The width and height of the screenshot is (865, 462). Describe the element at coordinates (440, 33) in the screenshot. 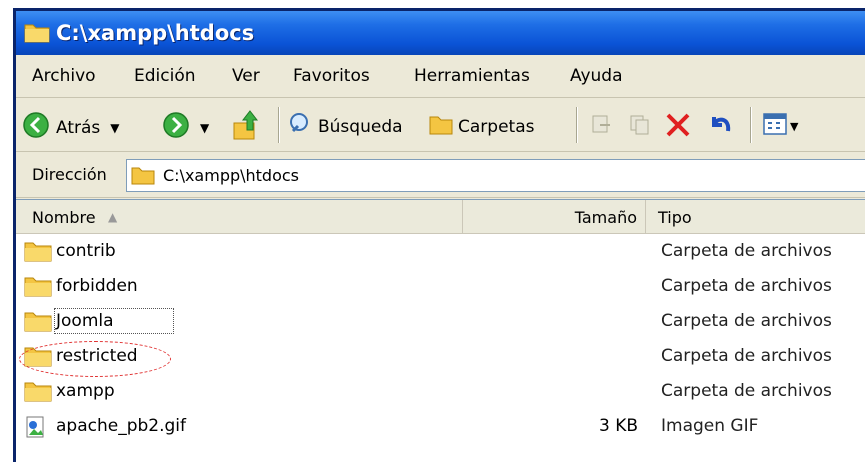

I see `title-bar: C:\xampp\htdocs` at that location.